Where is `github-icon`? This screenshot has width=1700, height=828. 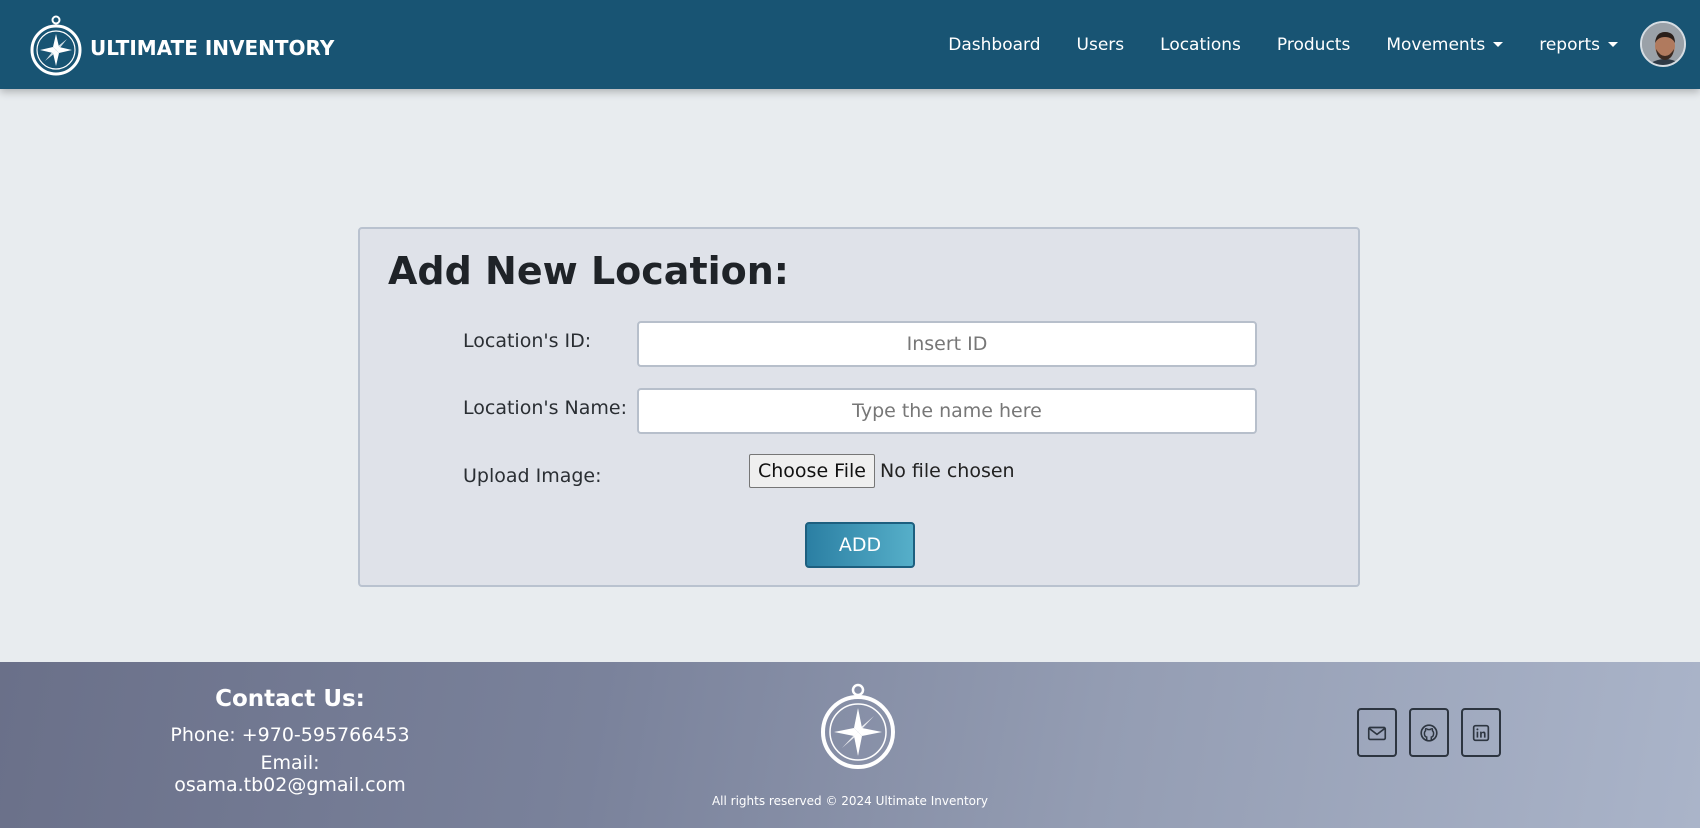
github-icon is located at coordinates (1429, 732).